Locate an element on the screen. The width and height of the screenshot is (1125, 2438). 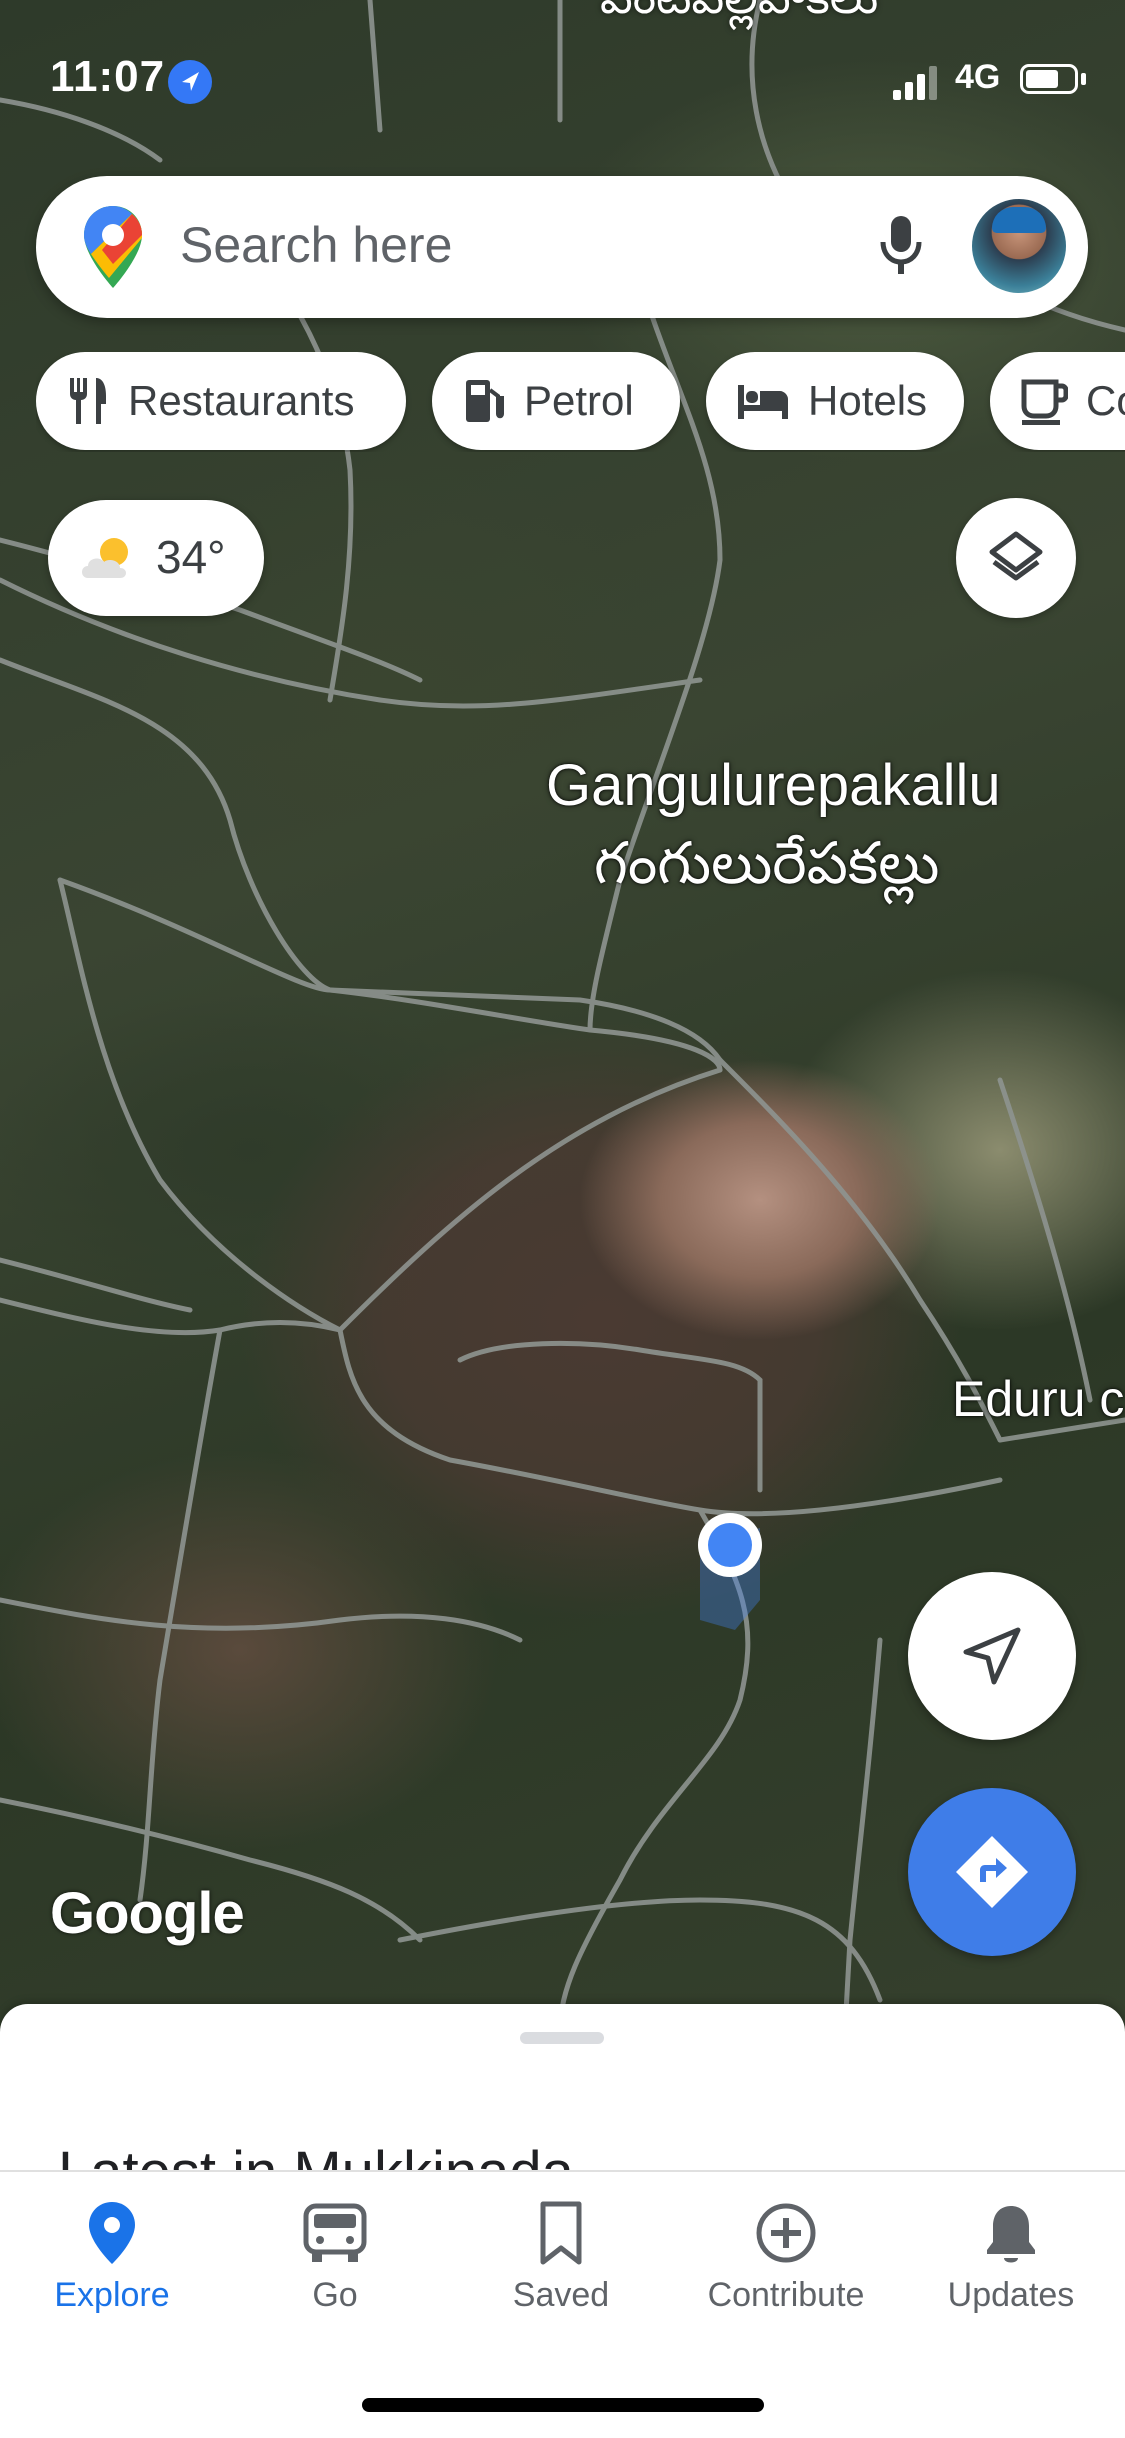
category-chips: Restaurants Petrol Hotels Co is located at coordinates (580, 402).